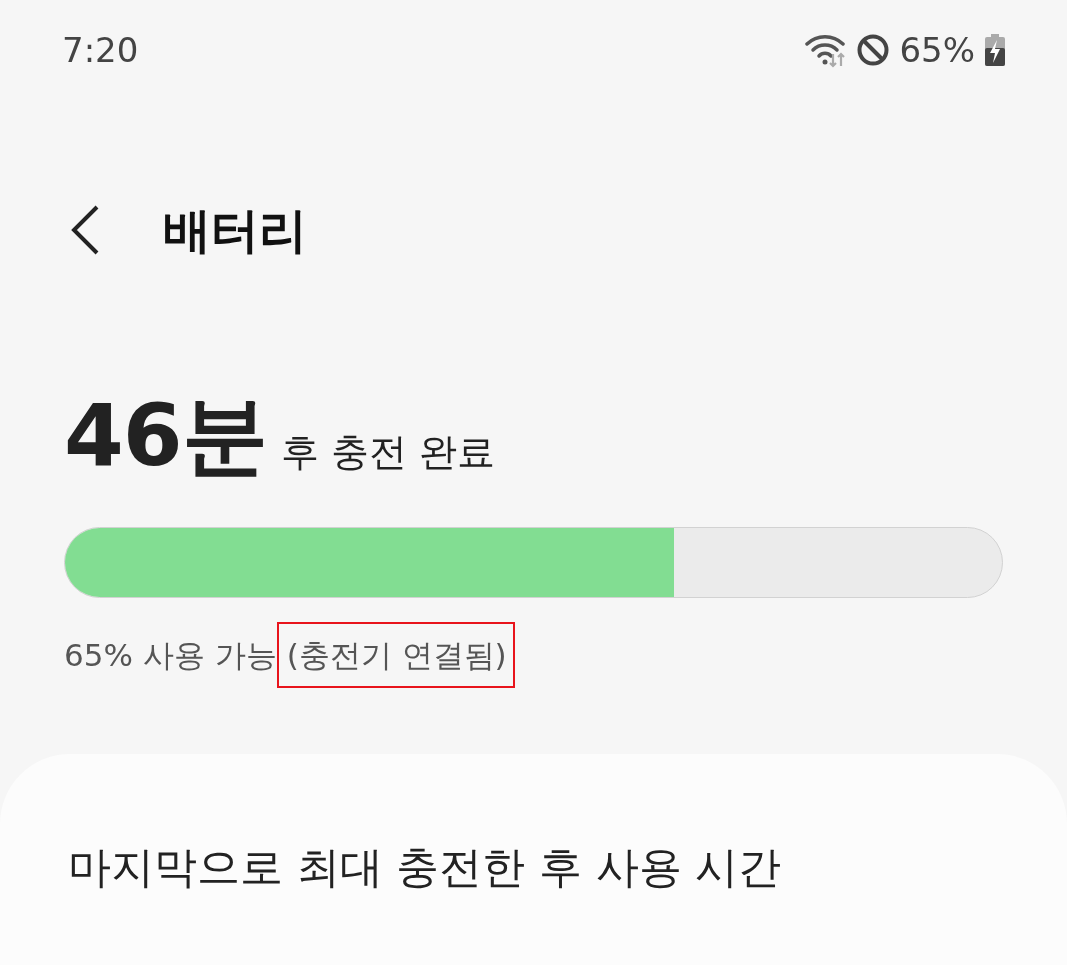 This screenshot has height=965, width=1067. Describe the element at coordinates (235, 230) in the screenshot. I see `page-title: 배터리` at that location.